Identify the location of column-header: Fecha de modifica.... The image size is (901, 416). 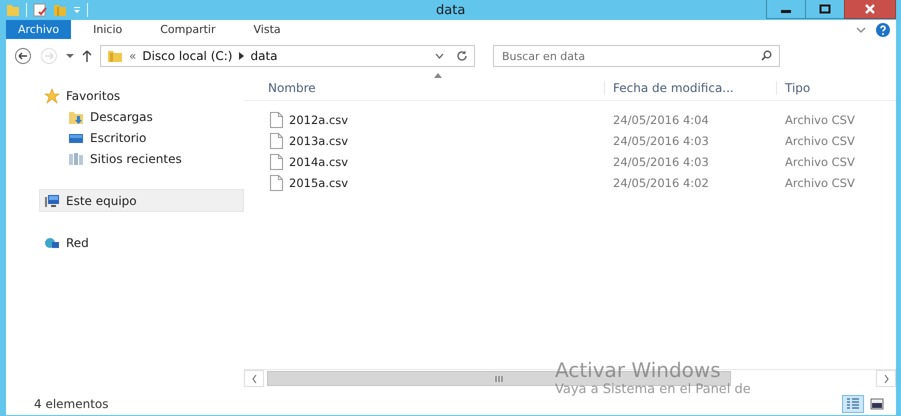
(690, 88).